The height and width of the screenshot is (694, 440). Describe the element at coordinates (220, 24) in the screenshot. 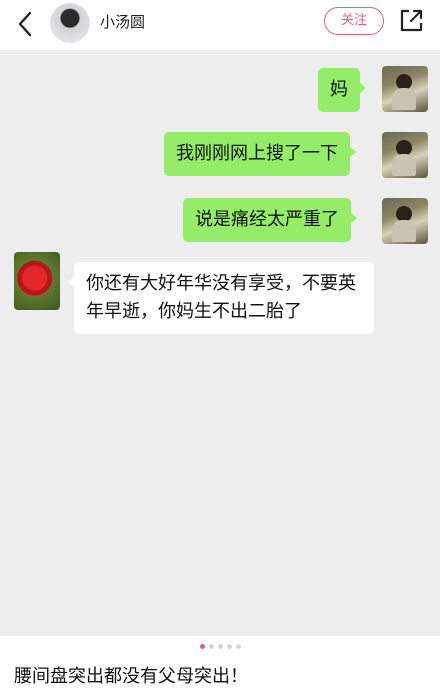

I see `post-header: 小汤圆 关注` at that location.